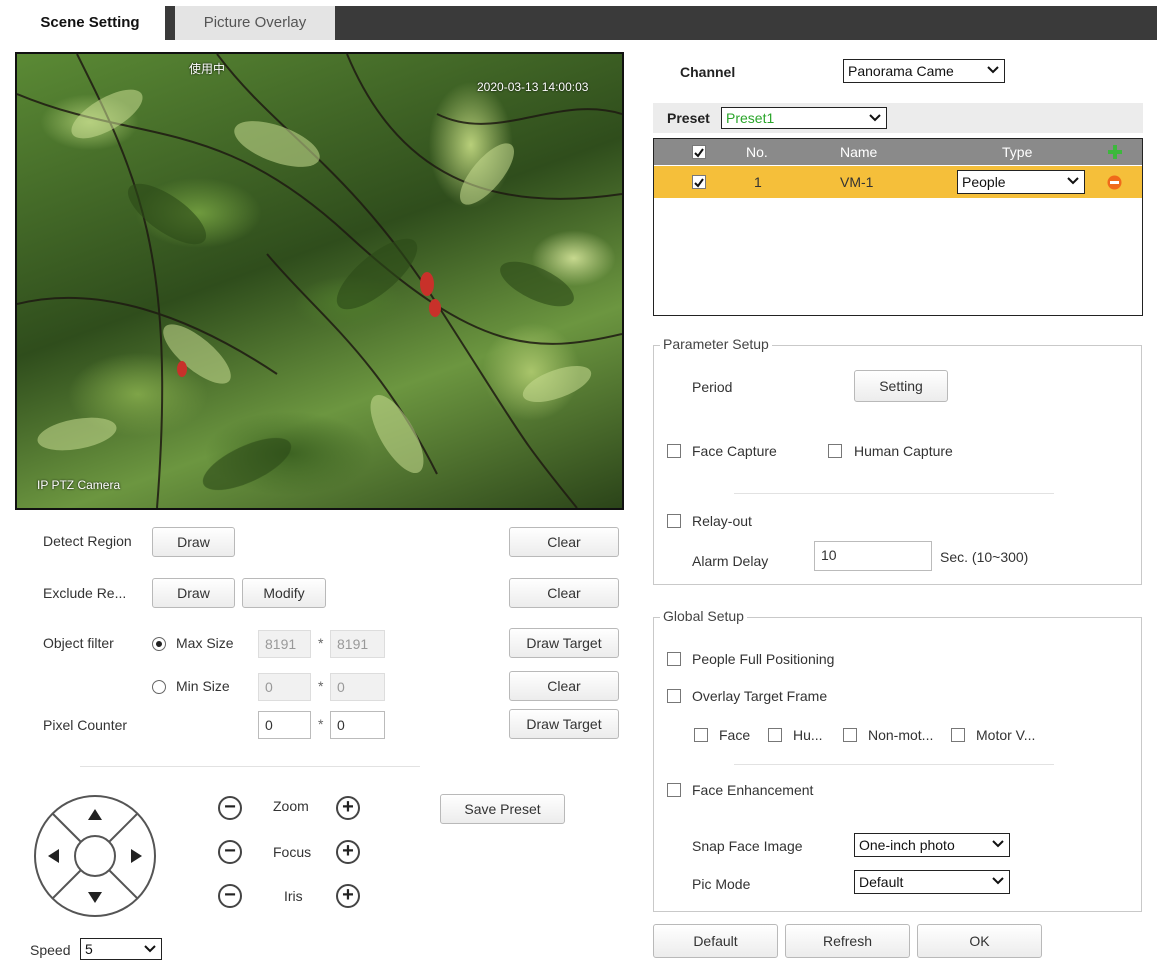 This screenshot has width=1163, height=963. What do you see at coordinates (284, 687) in the screenshot?
I see `min-size-width-input: 0` at bounding box center [284, 687].